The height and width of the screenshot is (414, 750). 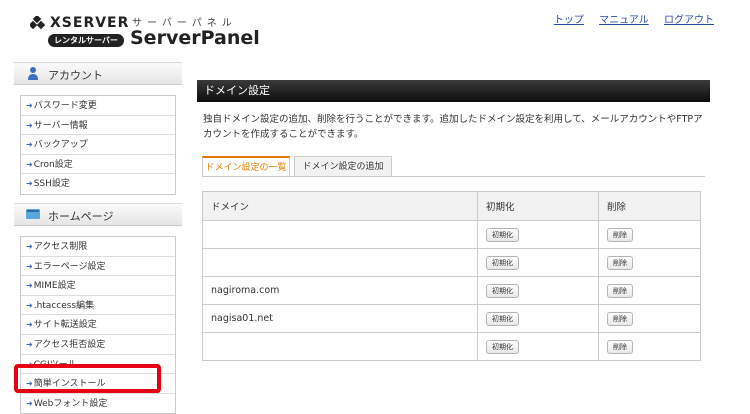 What do you see at coordinates (90, 23) in the screenshot?
I see `brand-name: XSERVER` at bounding box center [90, 23].